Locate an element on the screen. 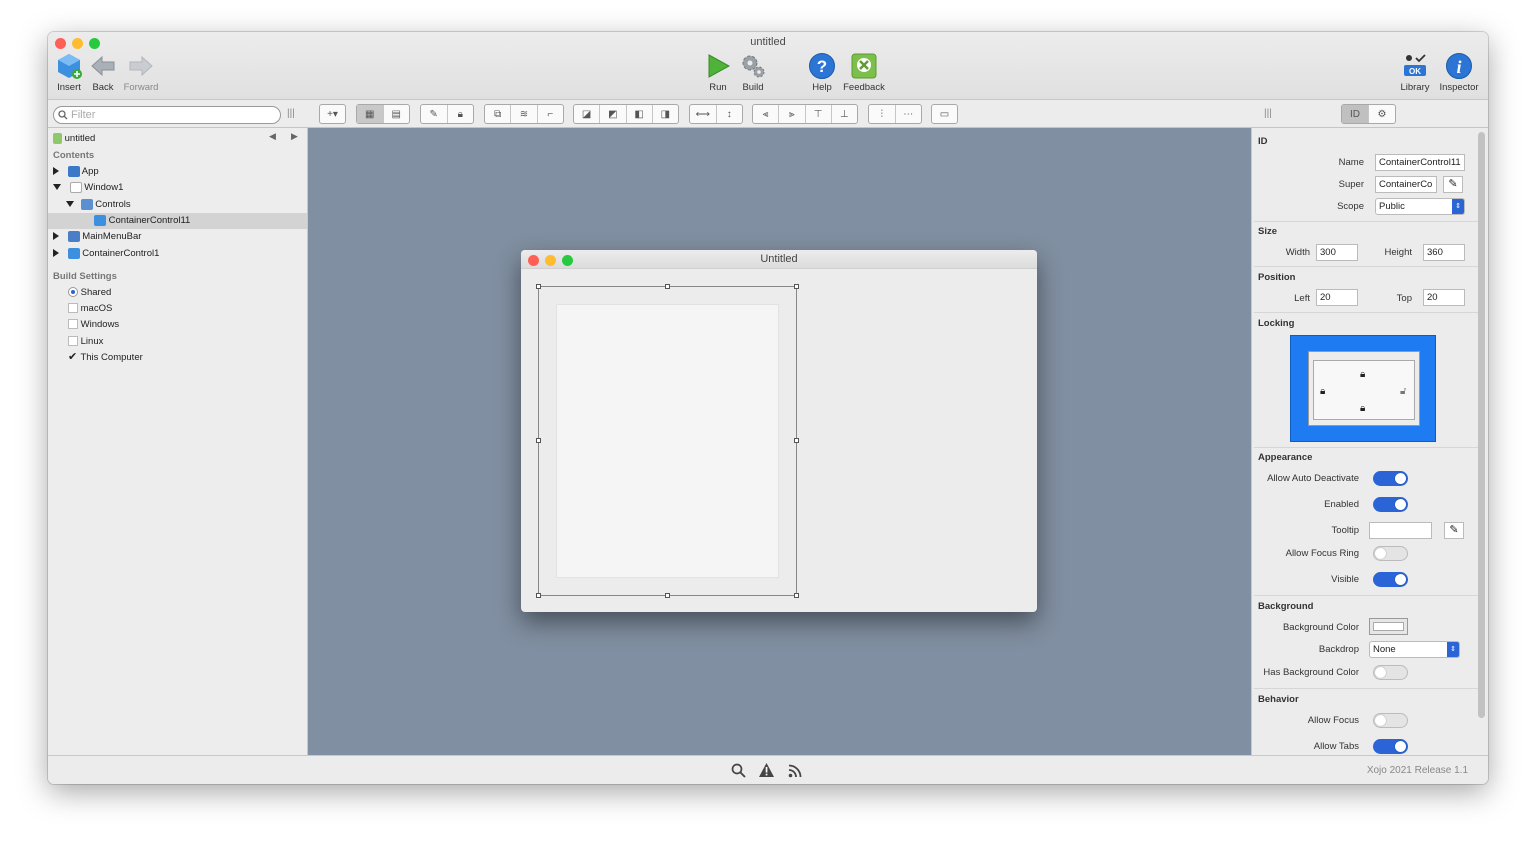 The image size is (1536, 848). view-mode-segment: ▦ ▤ is located at coordinates (383, 114).